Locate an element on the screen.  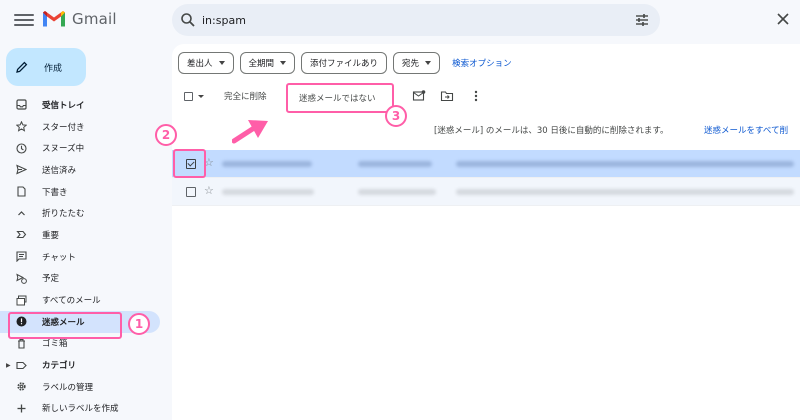
sidebar-item-label: 下書き is located at coordinates (55, 192).